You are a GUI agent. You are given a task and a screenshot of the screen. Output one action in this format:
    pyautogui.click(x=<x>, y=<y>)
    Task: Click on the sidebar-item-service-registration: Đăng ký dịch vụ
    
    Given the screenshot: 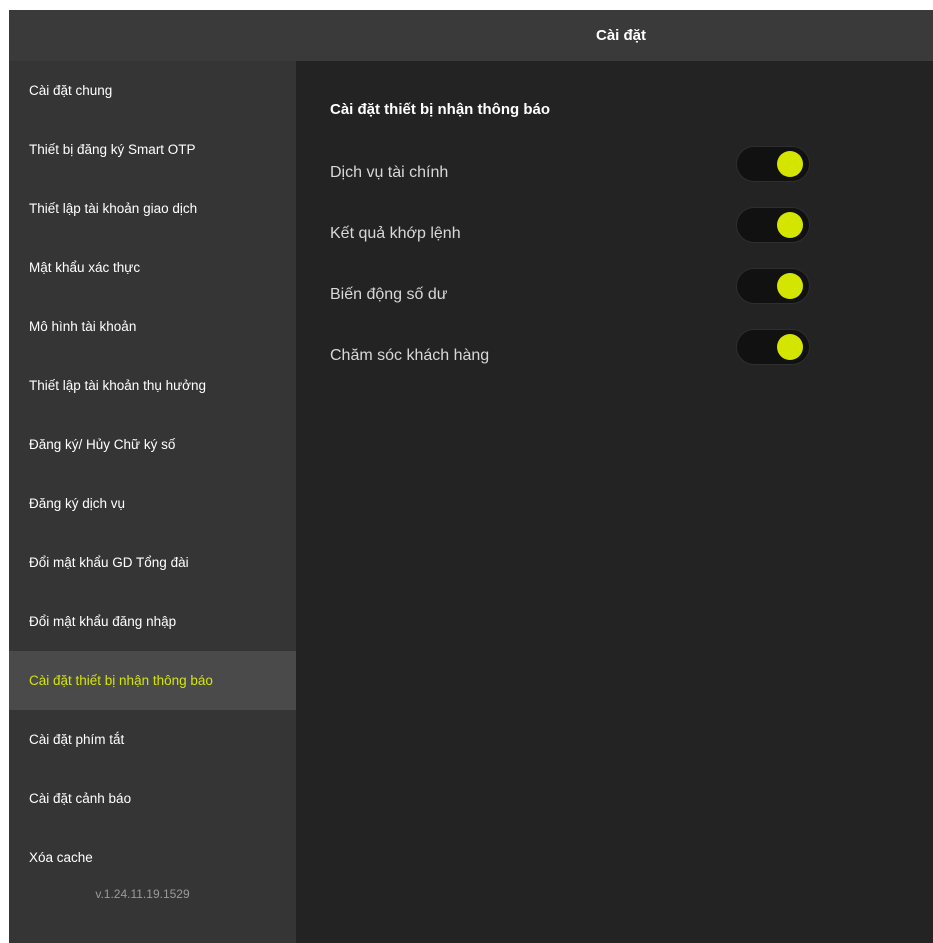 What is the action you would take?
    pyautogui.click(x=152, y=503)
    